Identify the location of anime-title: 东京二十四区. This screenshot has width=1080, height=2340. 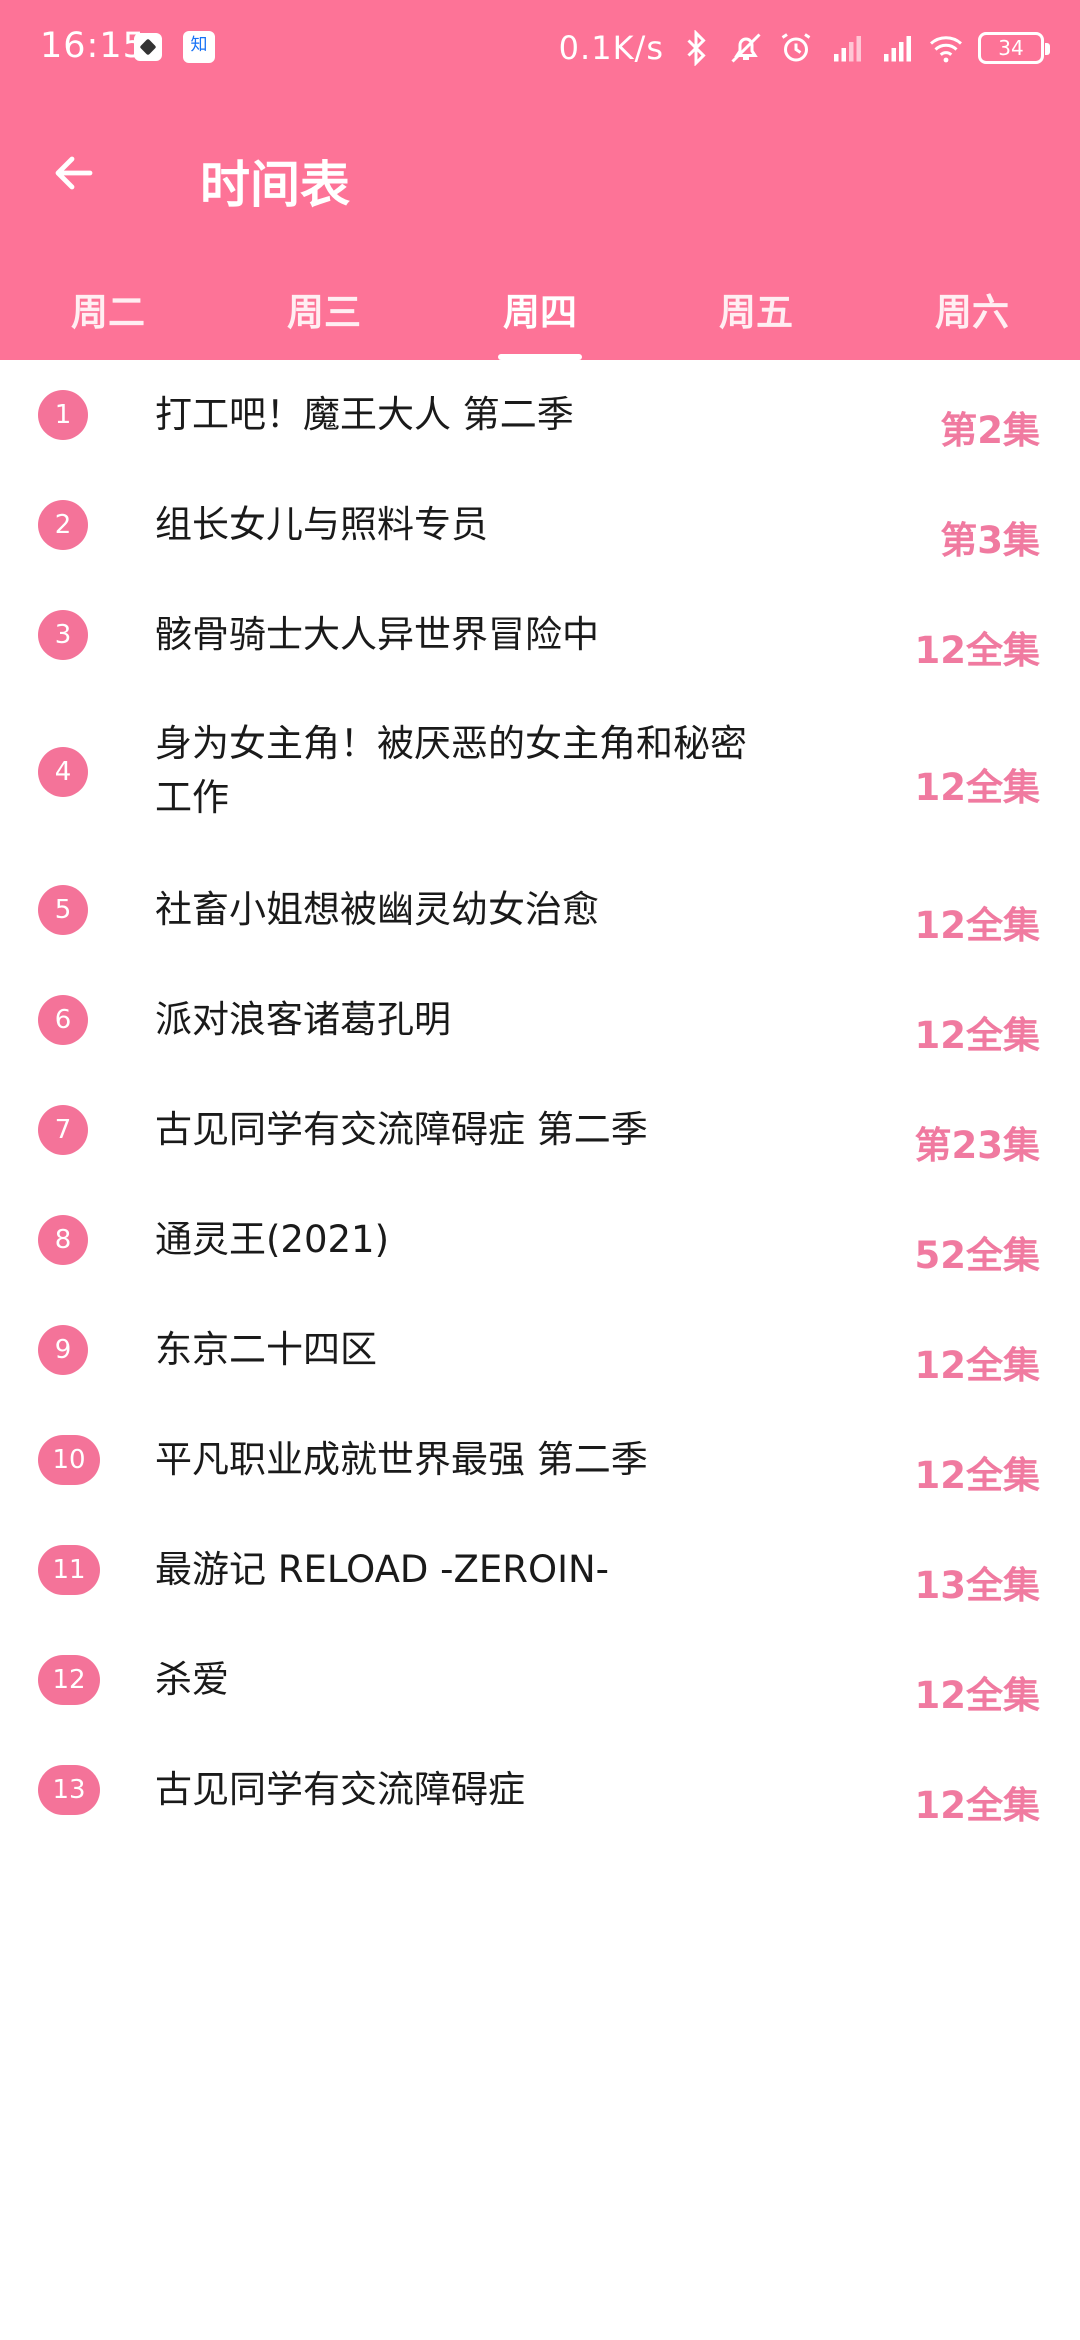
(266, 1349).